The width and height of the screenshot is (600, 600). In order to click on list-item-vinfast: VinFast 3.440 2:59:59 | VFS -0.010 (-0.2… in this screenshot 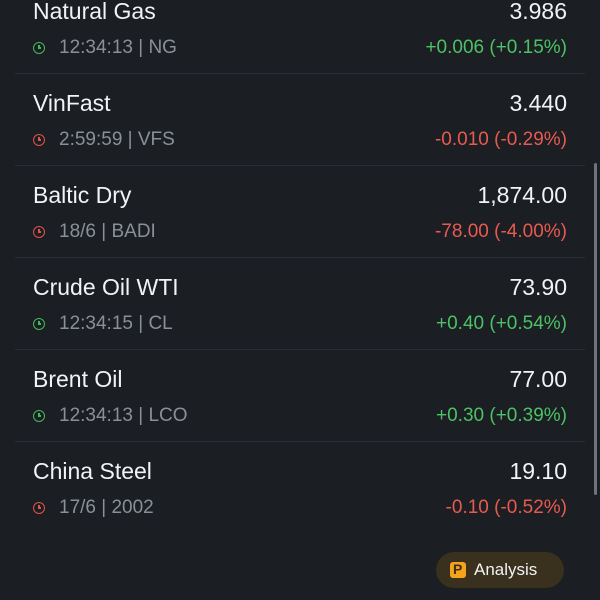, I will do `click(300, 120)`.